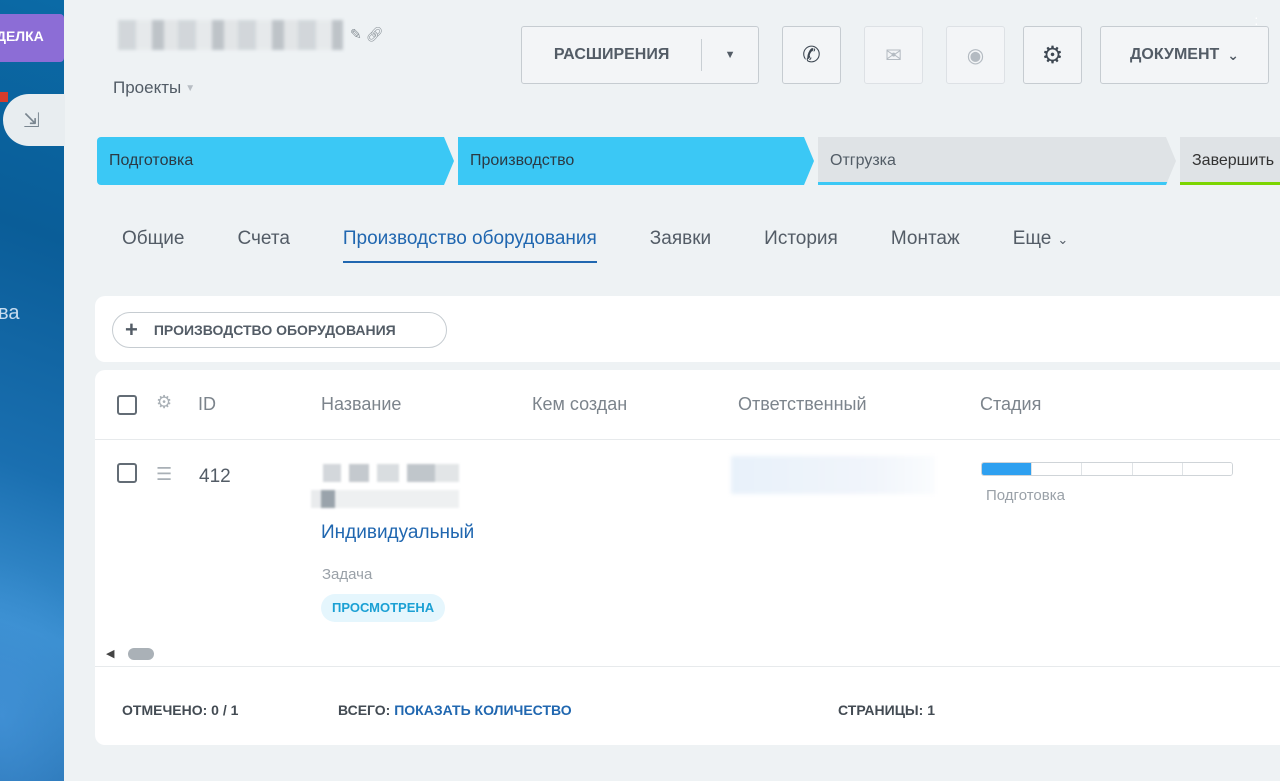 This screenshot has height=781, width=1280. Describe the element at coordinates (165, 710) in the screenshot. I see `marked-label: ОТМЕЧЕНО:` at that location.